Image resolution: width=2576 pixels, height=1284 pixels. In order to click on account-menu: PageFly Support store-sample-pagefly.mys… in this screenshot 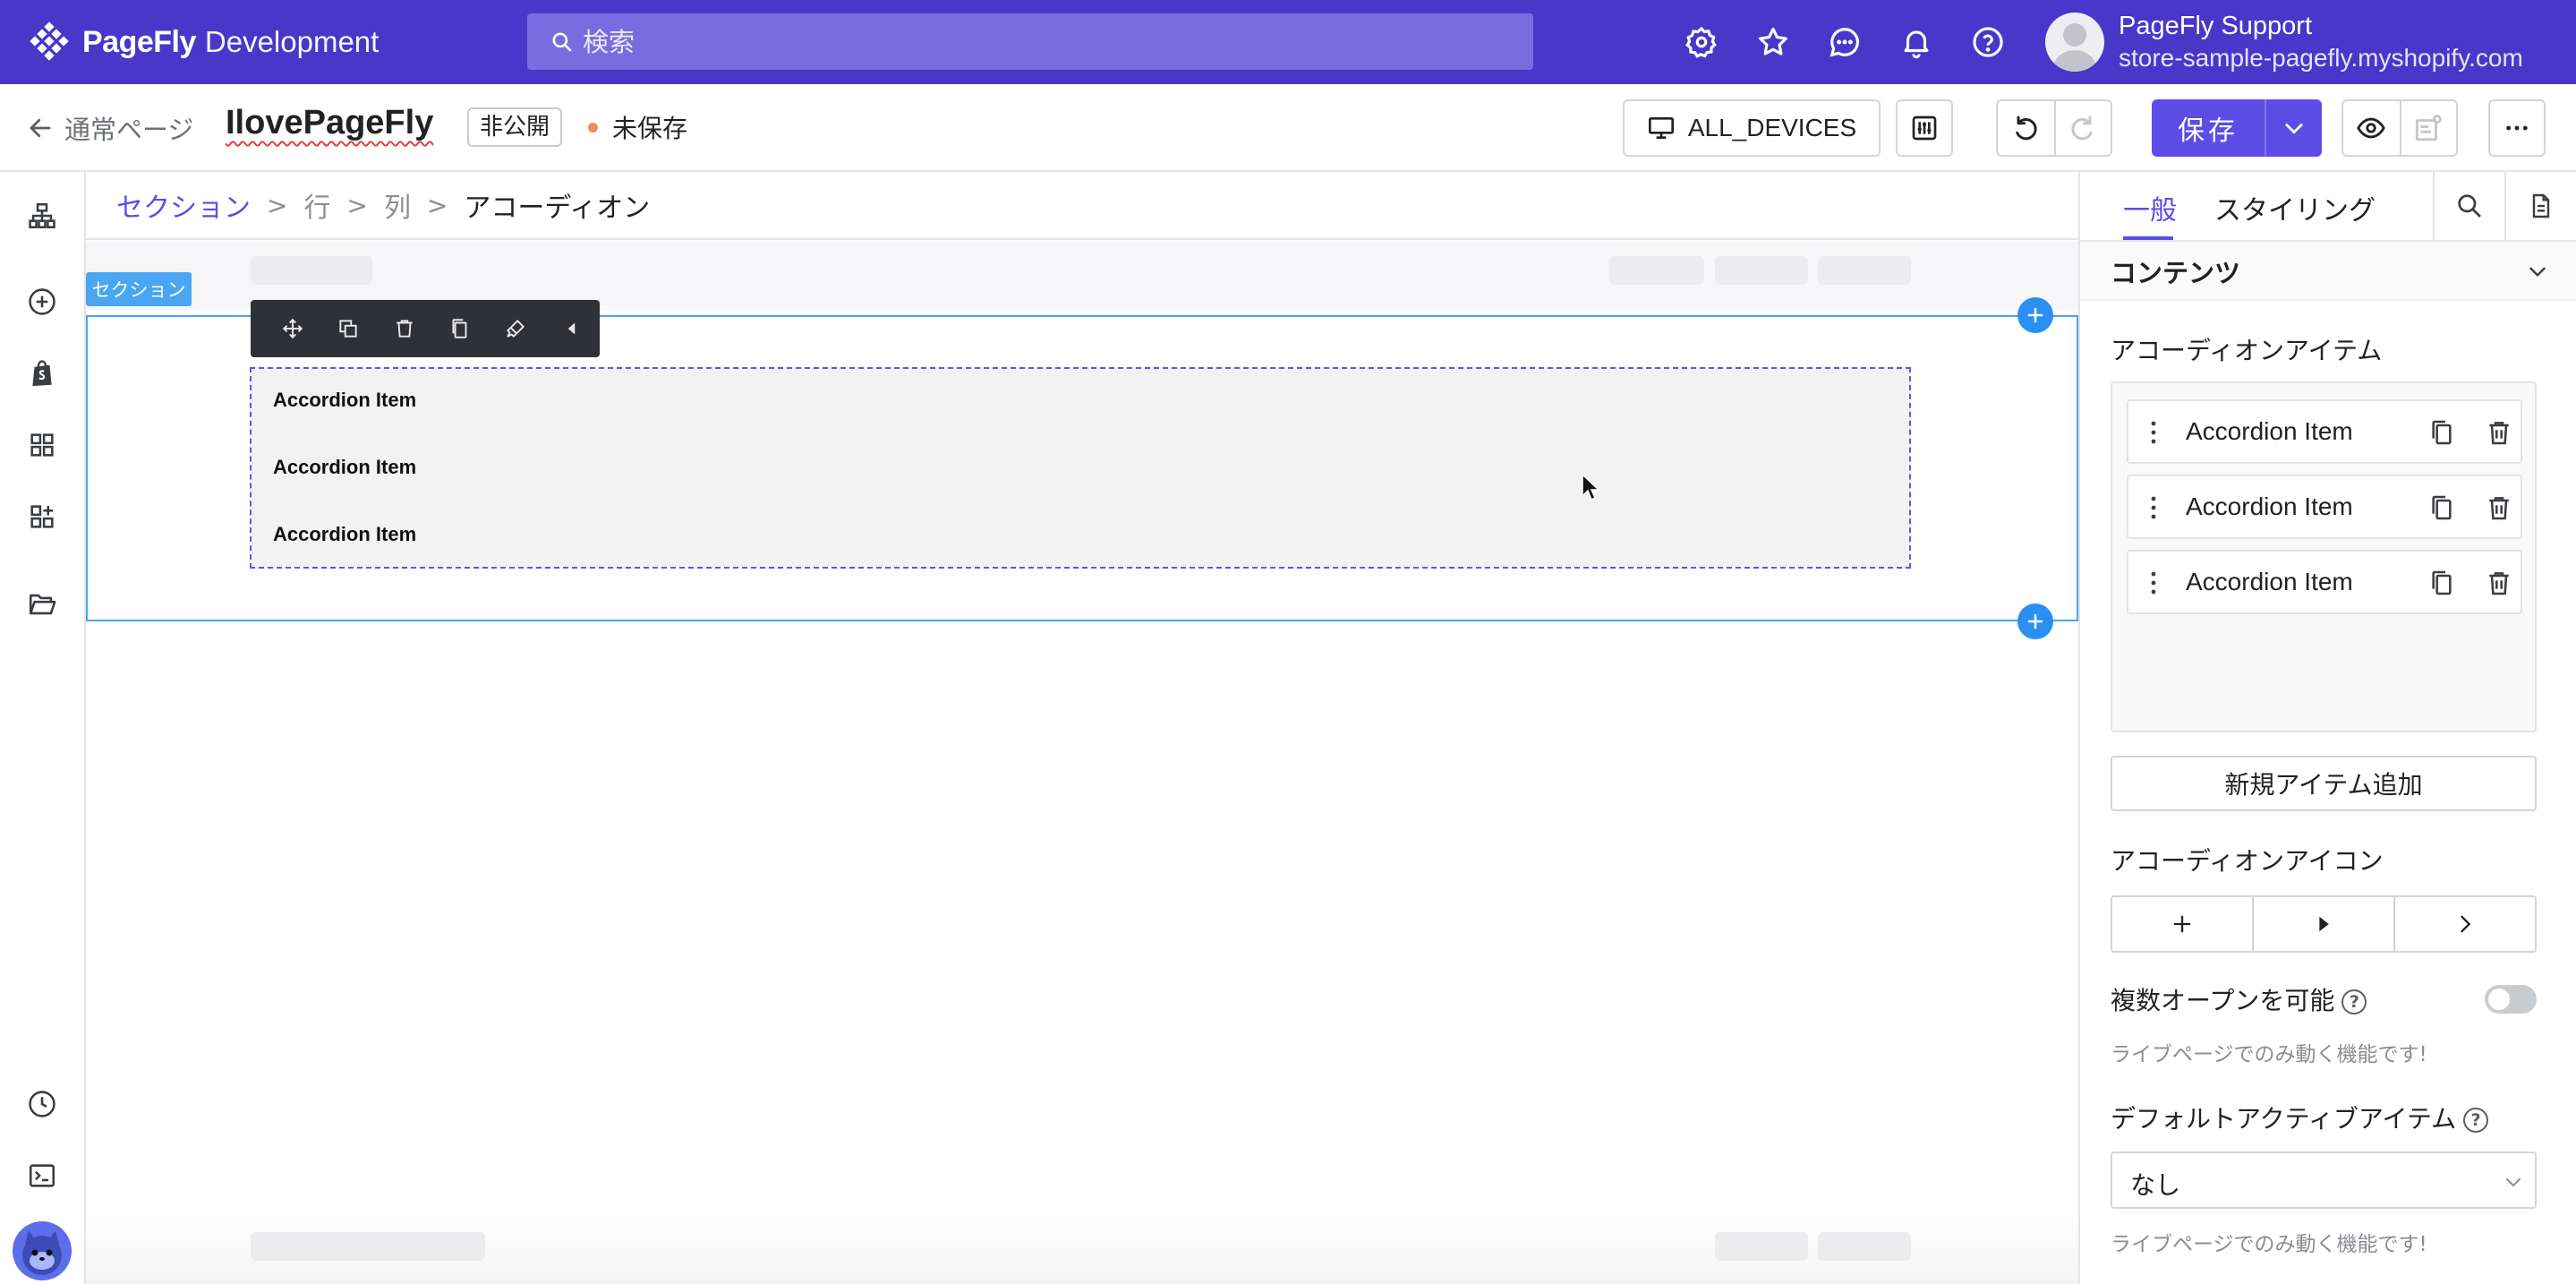, I will do `click(2284, 42)`.